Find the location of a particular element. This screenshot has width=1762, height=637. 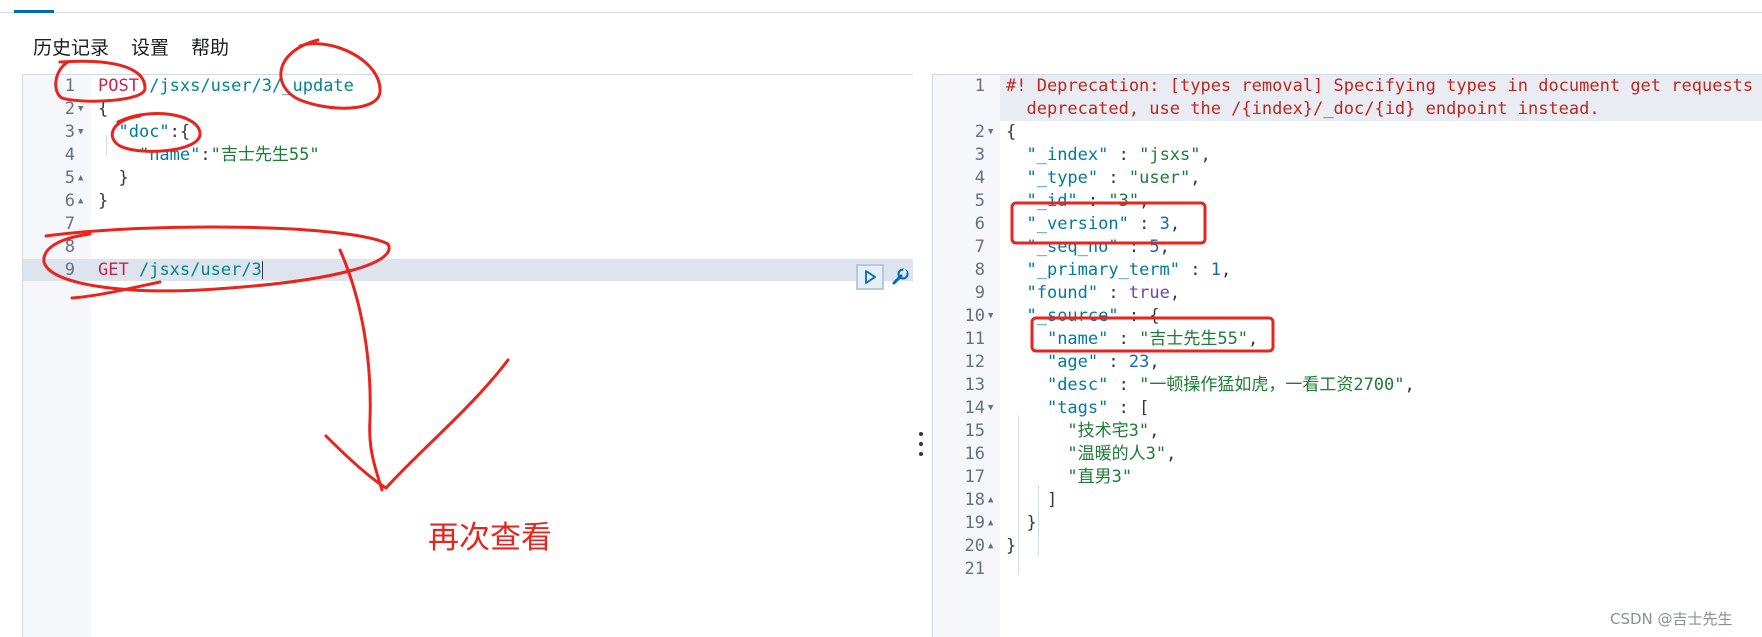

response-line: 12 "age" : 23, is located at coordinates (1343, 362).